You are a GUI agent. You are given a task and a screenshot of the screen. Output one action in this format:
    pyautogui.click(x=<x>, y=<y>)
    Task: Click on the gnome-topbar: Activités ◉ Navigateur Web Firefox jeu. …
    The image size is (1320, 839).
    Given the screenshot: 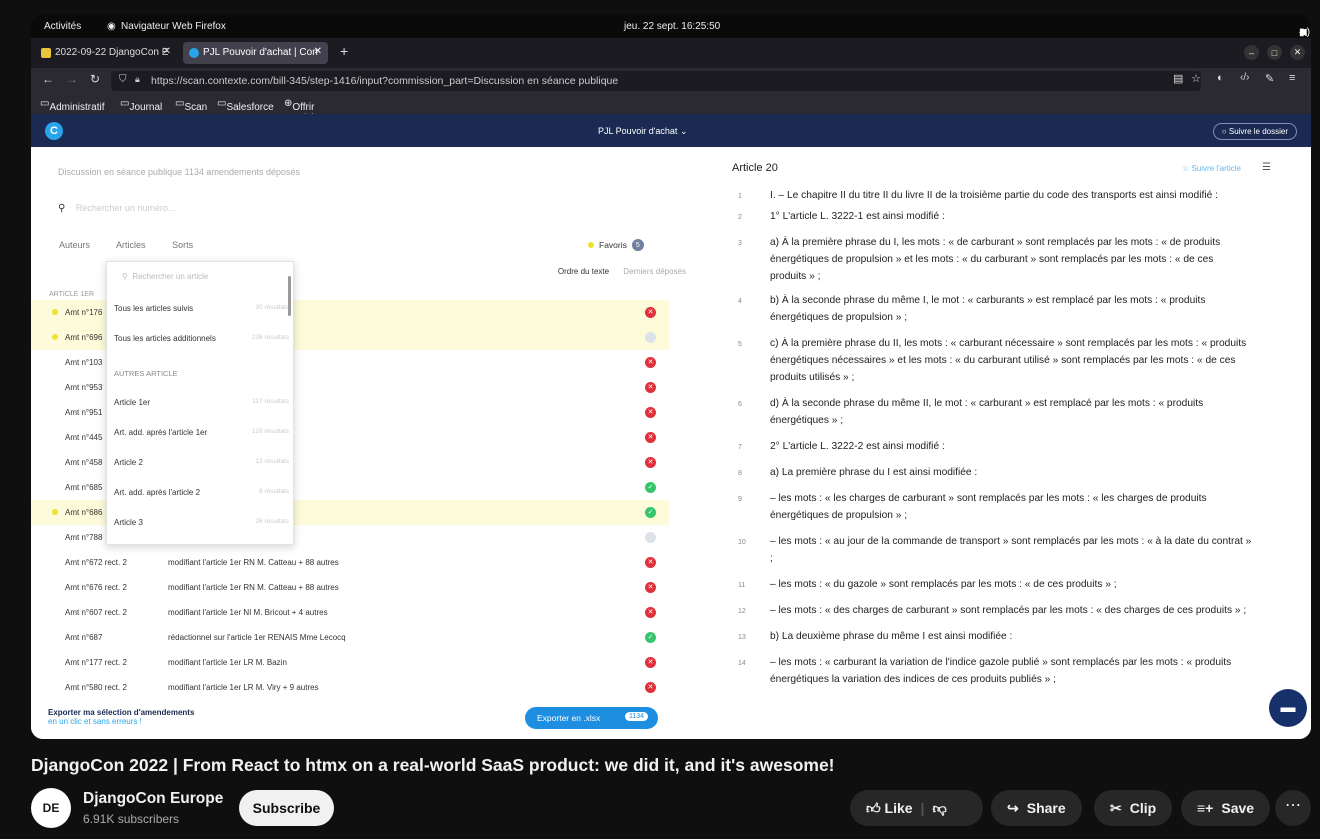 What is the action you would take?
    pyautogui.click(x=671, y=26)
    